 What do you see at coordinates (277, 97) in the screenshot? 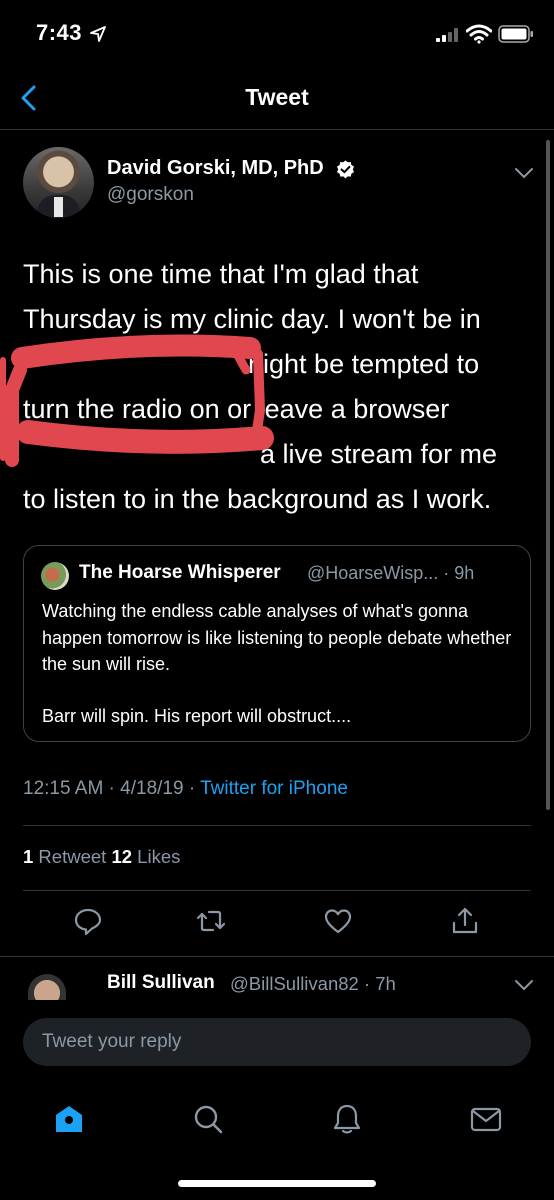
I see `page-title: Tweet` at bounding box center [277, 97].